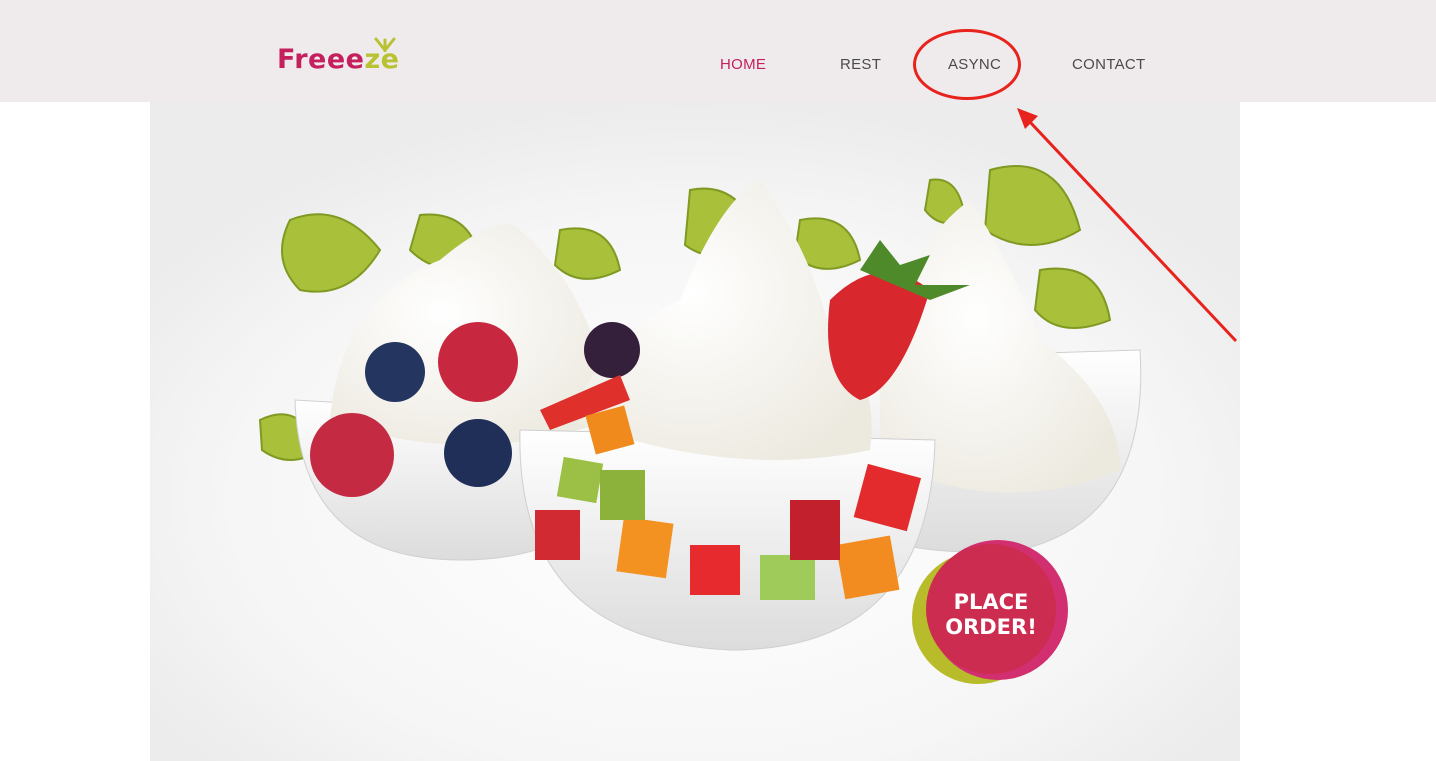 Image resolution: width=1436 pixels, height=761 pixels. I want to click on place-order-label: PLACE ORDER!, so click(991, 614).